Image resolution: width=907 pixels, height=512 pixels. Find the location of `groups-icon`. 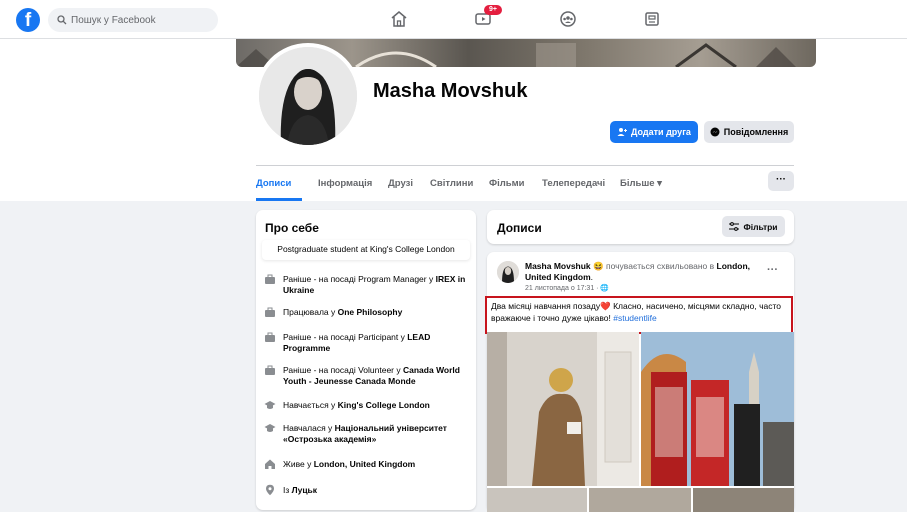

groups-icon is located at coordinates (568, 19).